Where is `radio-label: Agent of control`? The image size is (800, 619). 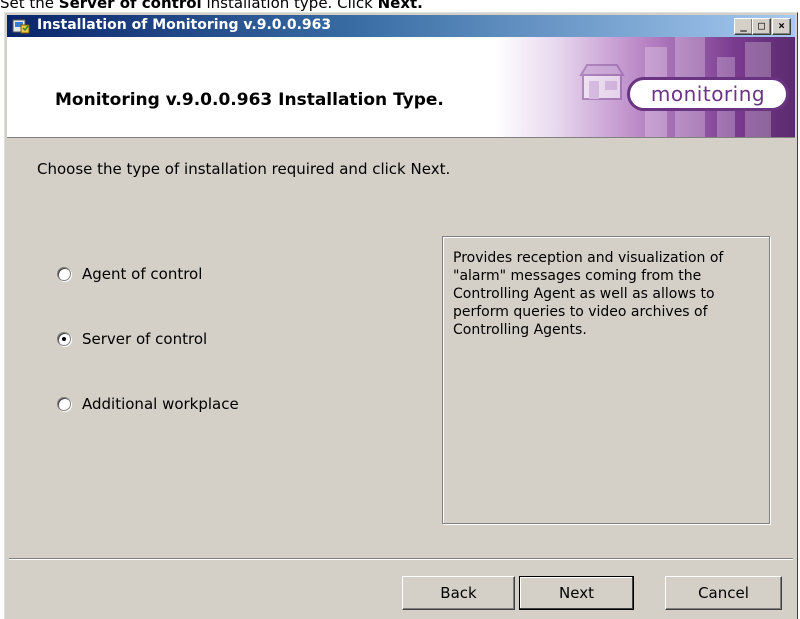 radio-label: Agent of control is located at coordinates (142, 274).